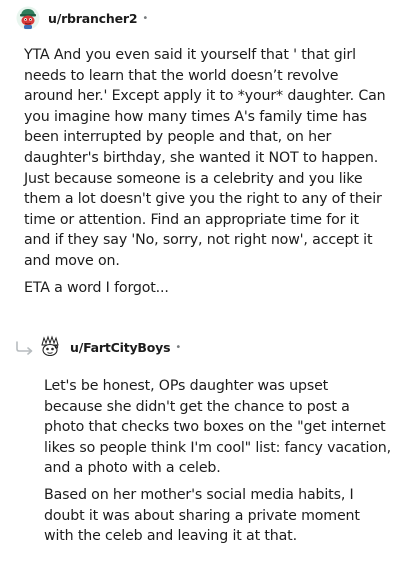 Image resolution: width=400 pixels, height=572 pixels. I want to click on comment-header: u/FartCityBoys •, so click(109, 347).